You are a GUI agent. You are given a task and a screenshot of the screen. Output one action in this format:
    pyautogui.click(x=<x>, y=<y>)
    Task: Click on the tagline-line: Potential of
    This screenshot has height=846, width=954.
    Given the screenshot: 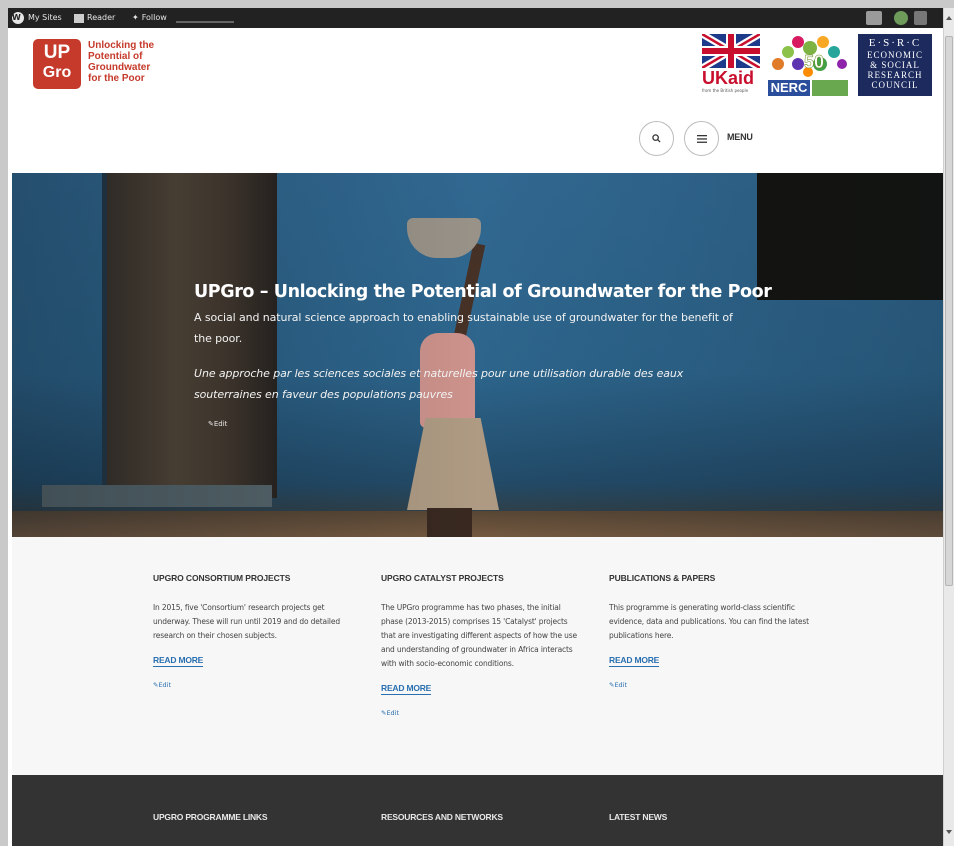 What is the action you would take?
    pyautogui.click(x=115, y=56)
    